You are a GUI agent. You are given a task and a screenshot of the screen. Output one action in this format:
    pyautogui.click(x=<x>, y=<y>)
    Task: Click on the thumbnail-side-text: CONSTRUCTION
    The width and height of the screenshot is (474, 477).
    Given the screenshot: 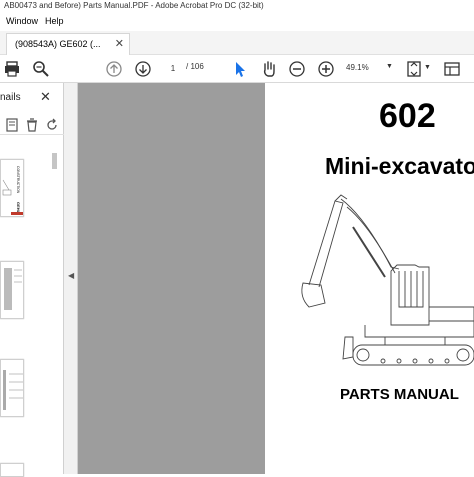 What is the action you would take?
    pyautogui.click(x=18, y=180)
    